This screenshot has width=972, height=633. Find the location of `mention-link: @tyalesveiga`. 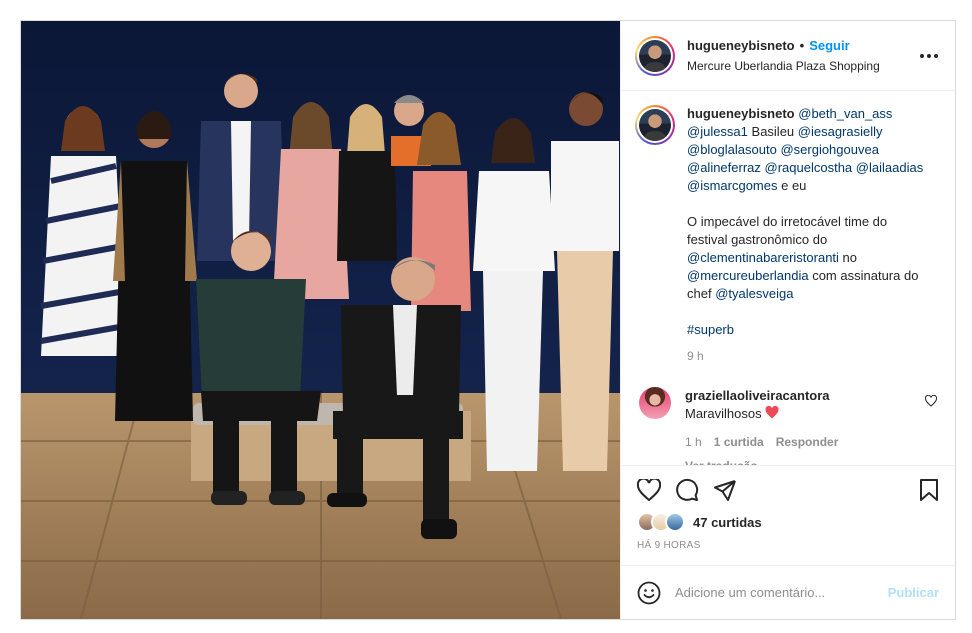

mention-link: @tyalesveiga is located at coordinates (754, 293).